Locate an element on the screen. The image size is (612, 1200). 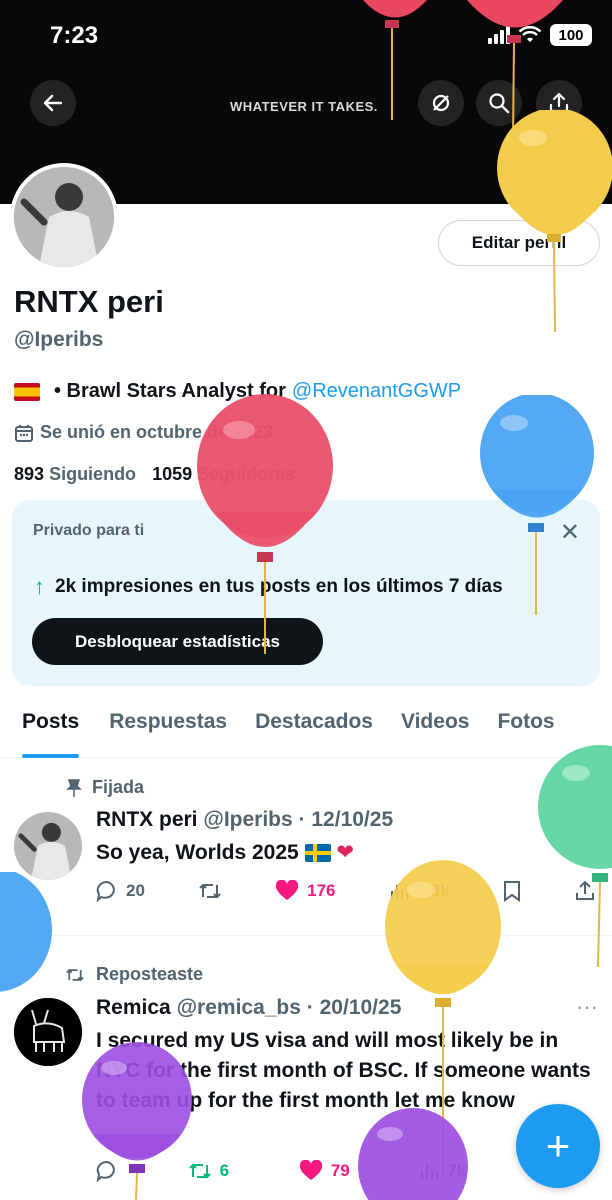
balloon-blue-left is located at coordinates (26, 932).